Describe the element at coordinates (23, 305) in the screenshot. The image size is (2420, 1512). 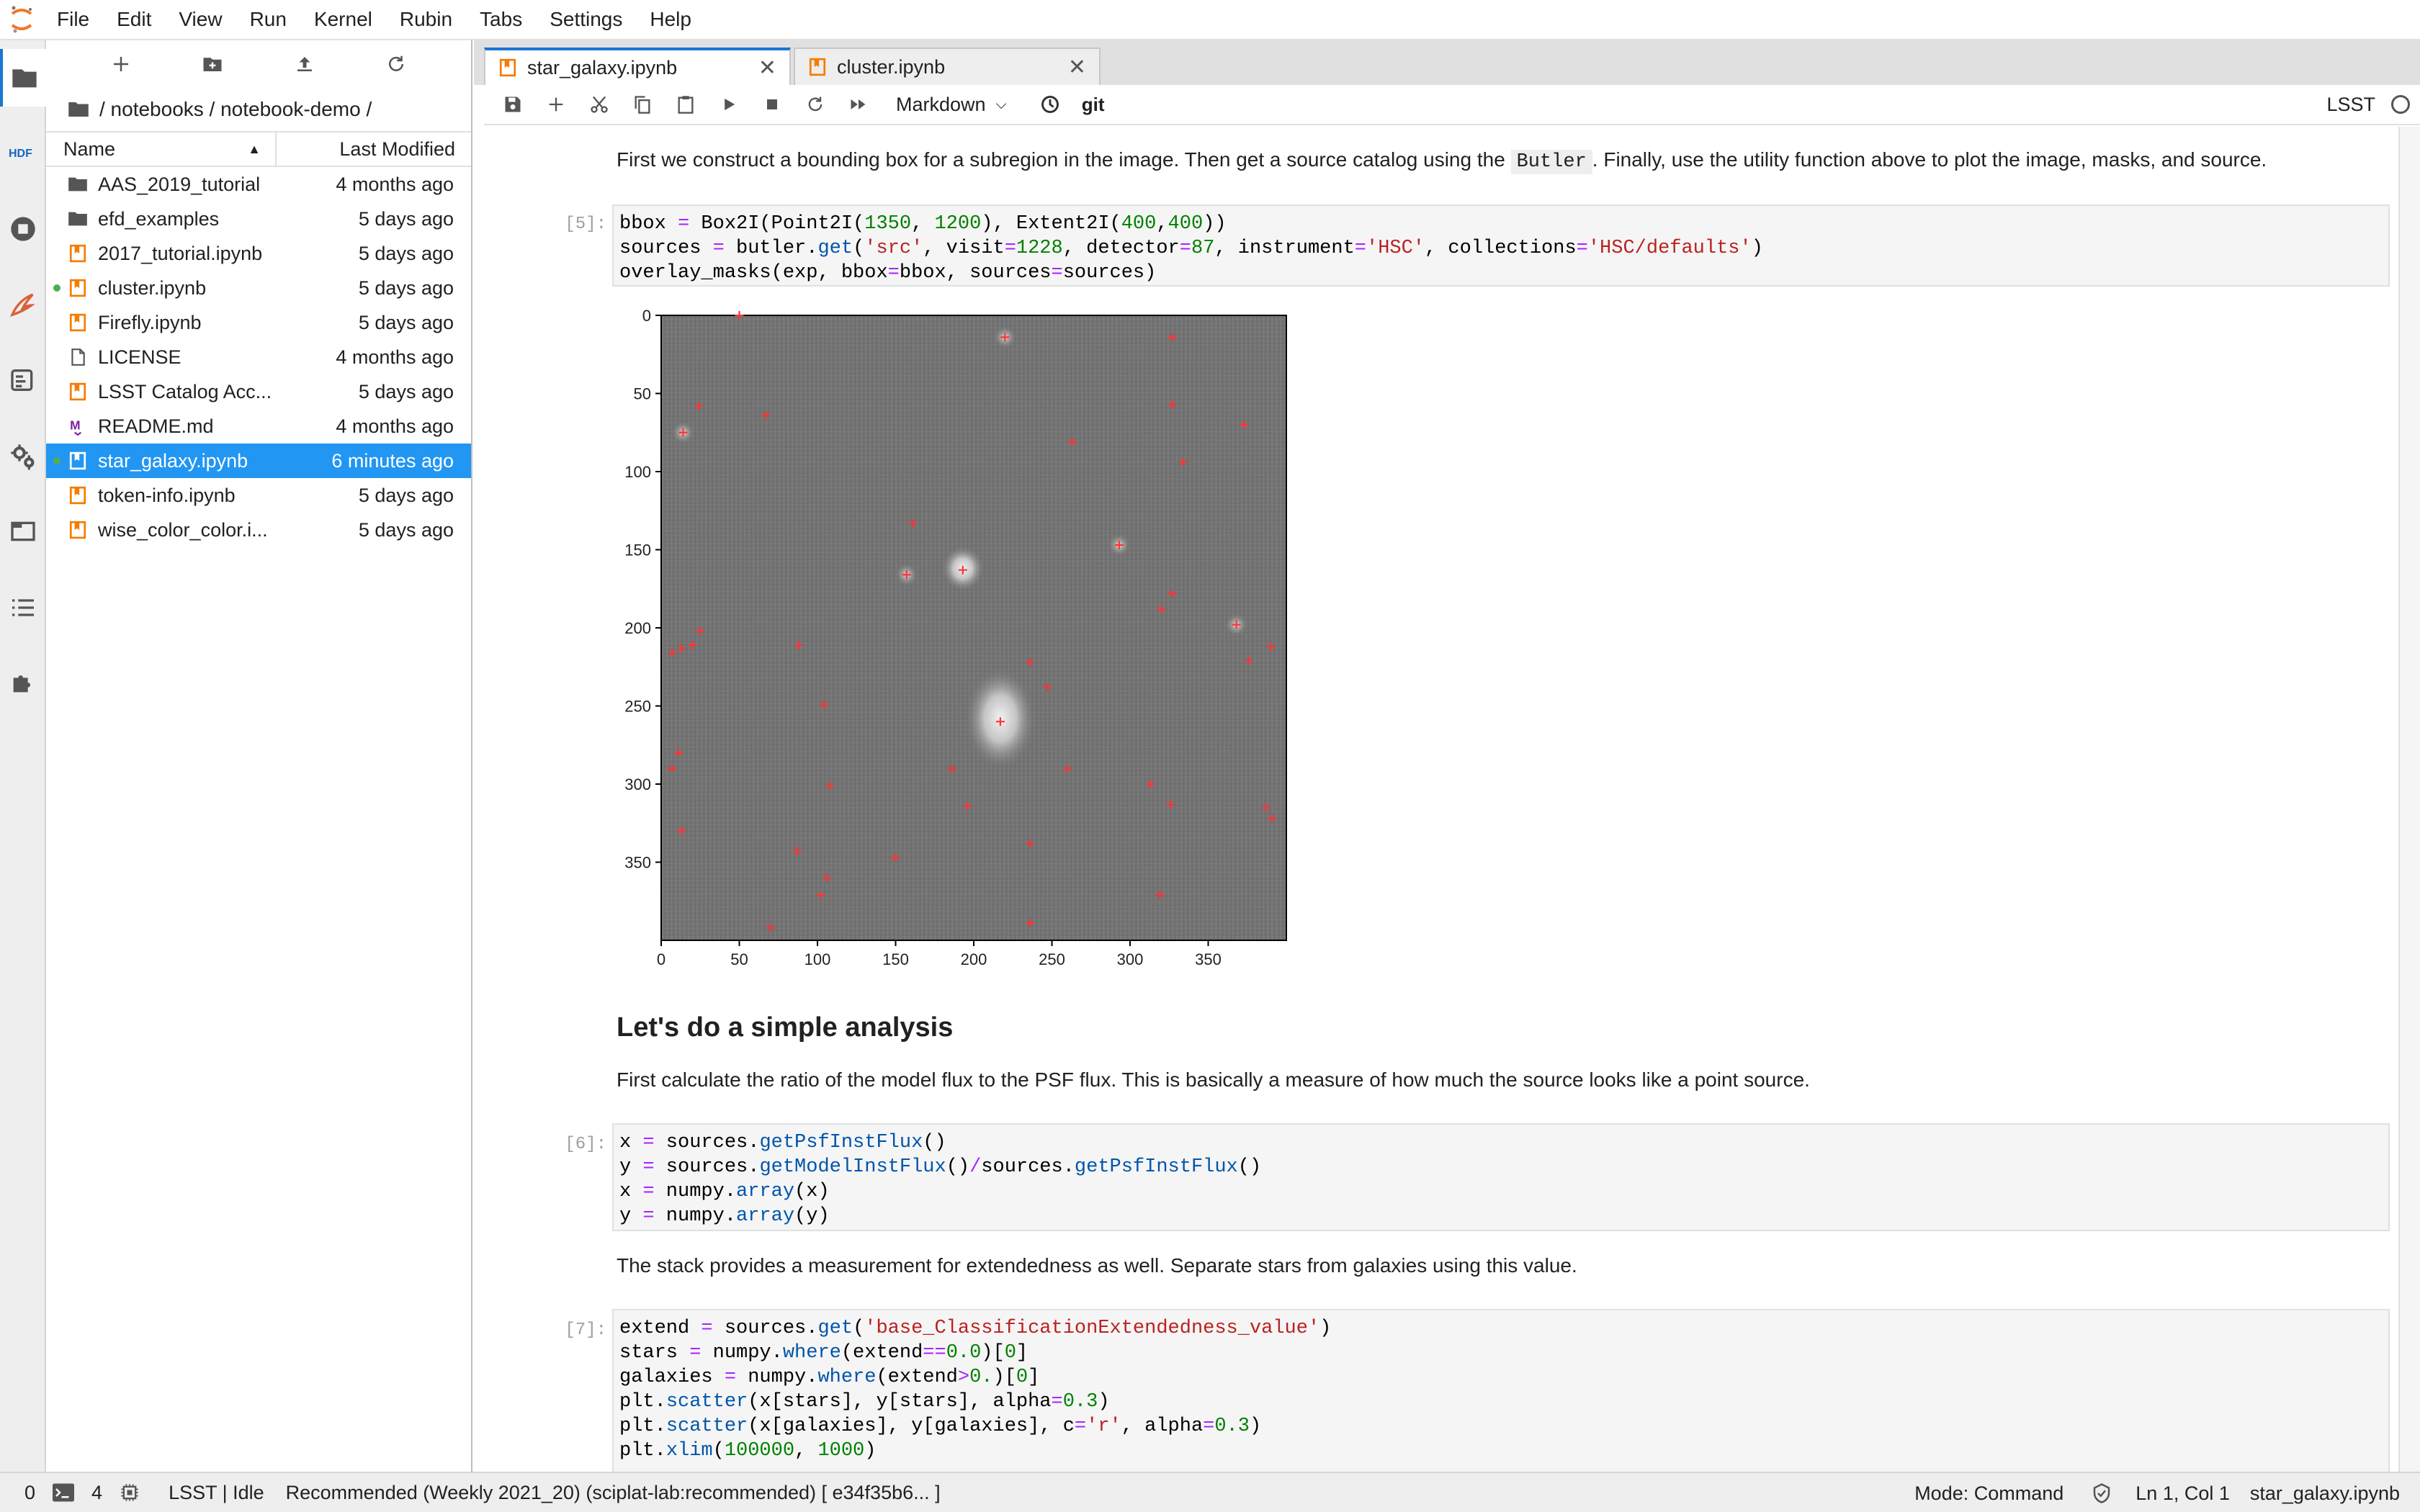
I see `firefly-icon` at that location.